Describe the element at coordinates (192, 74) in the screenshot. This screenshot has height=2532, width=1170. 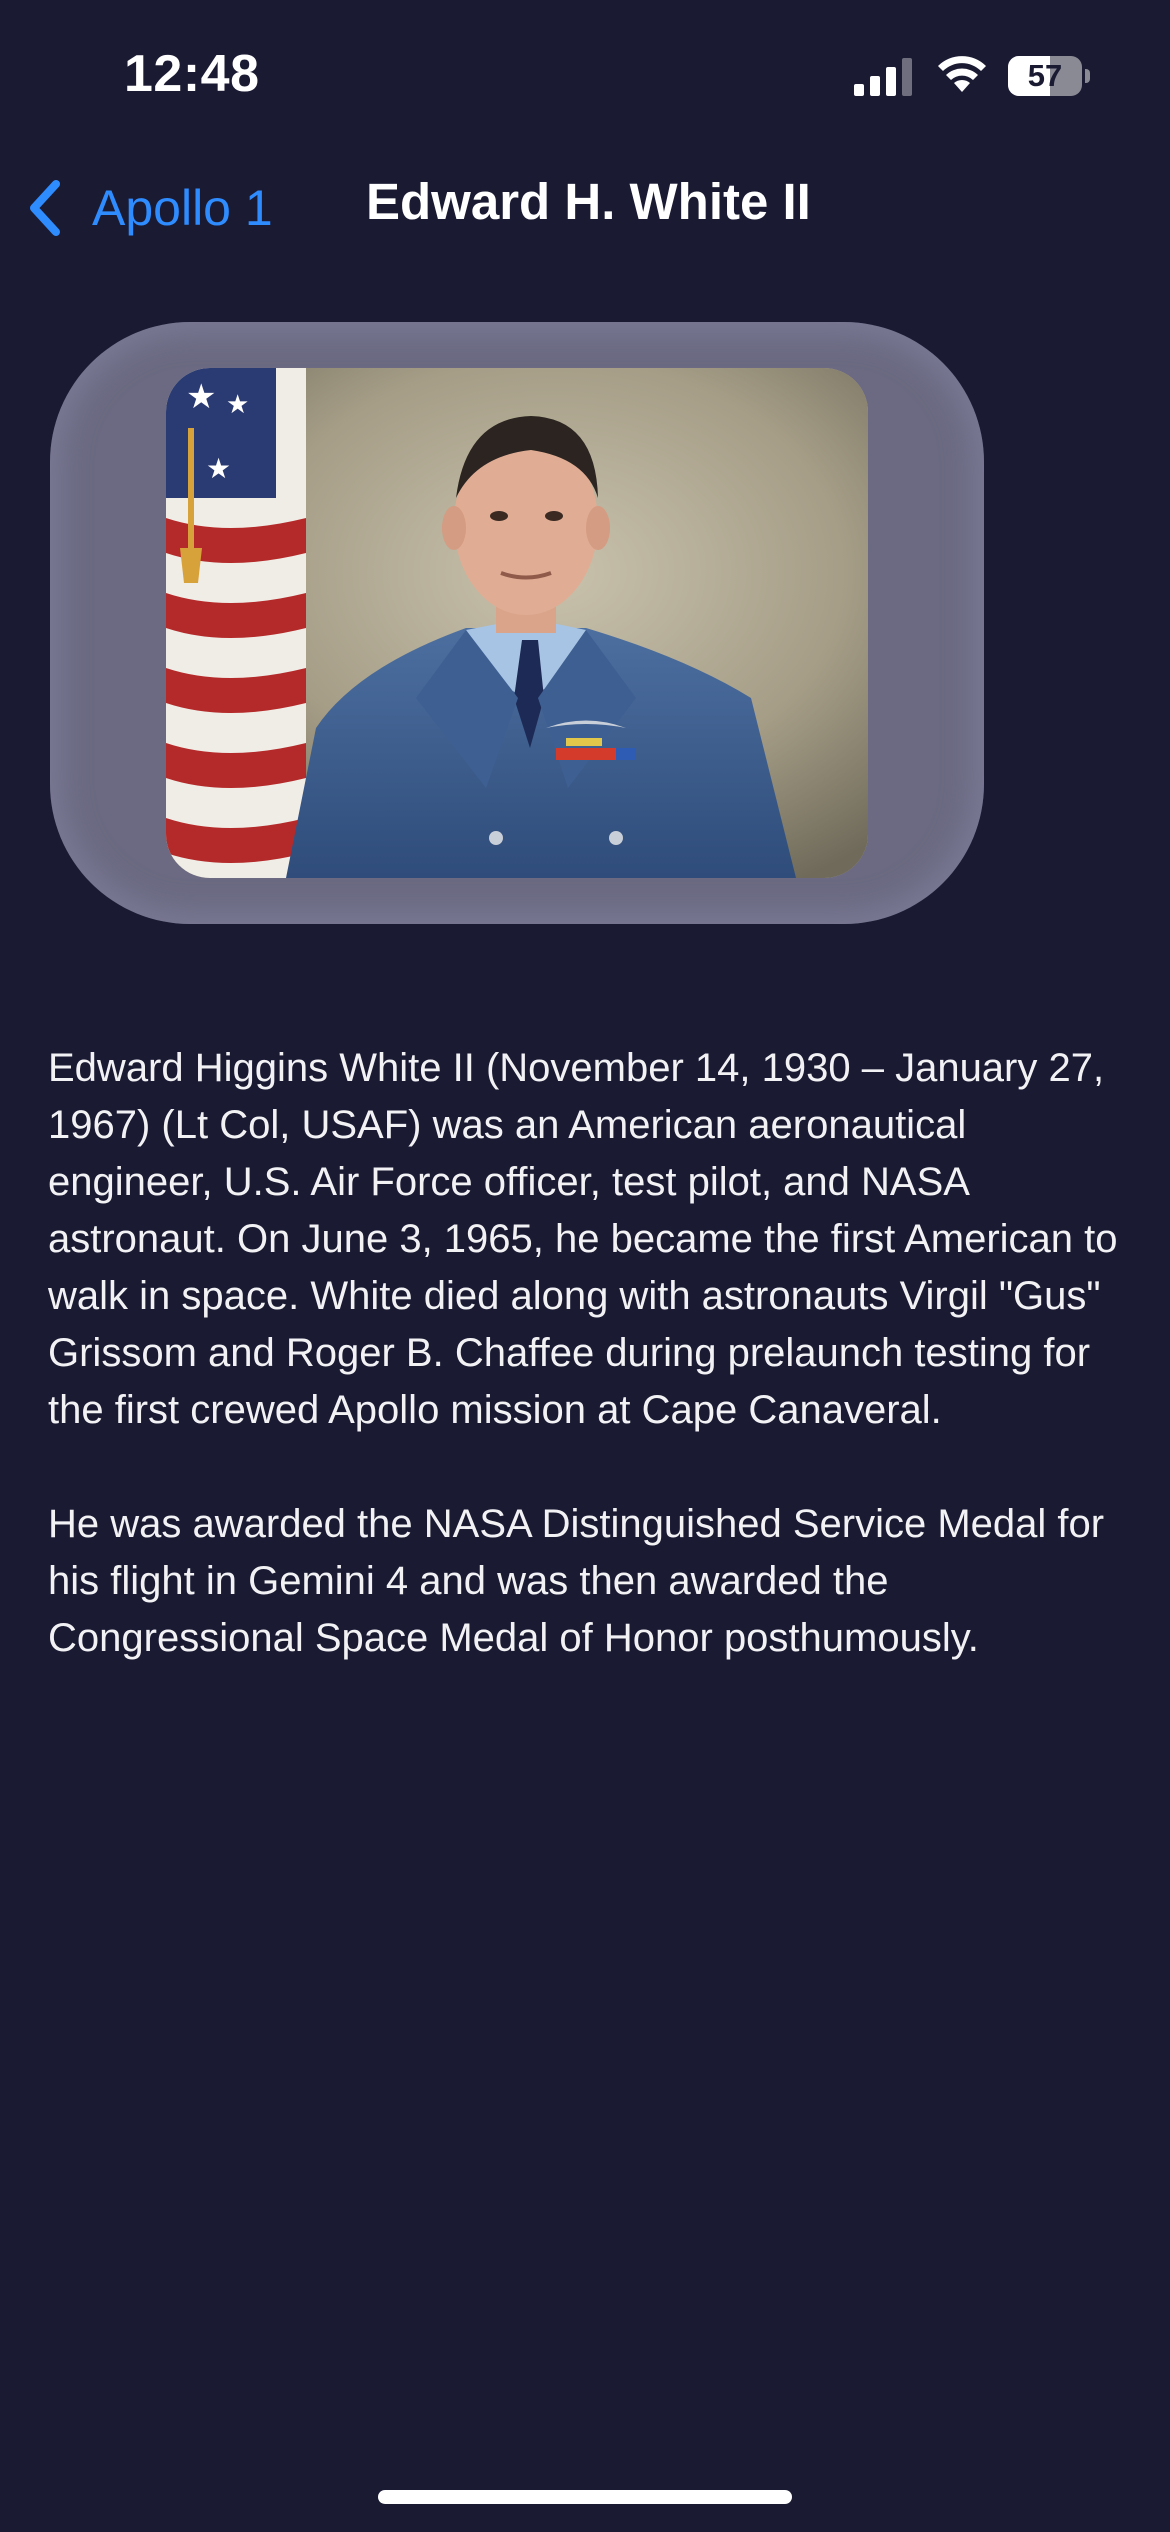
I see `status-time: 12:48` at that location.